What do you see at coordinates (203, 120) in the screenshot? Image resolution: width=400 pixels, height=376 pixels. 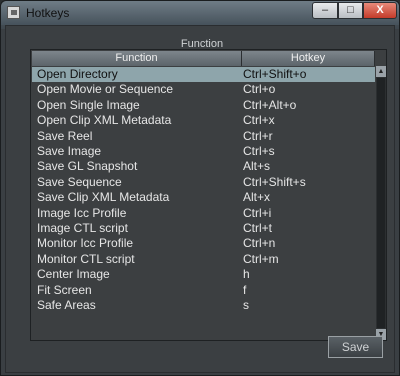 I see `table-row: Open Clip XML Metadata Ctrl+x` at bounding box center [203, 120].